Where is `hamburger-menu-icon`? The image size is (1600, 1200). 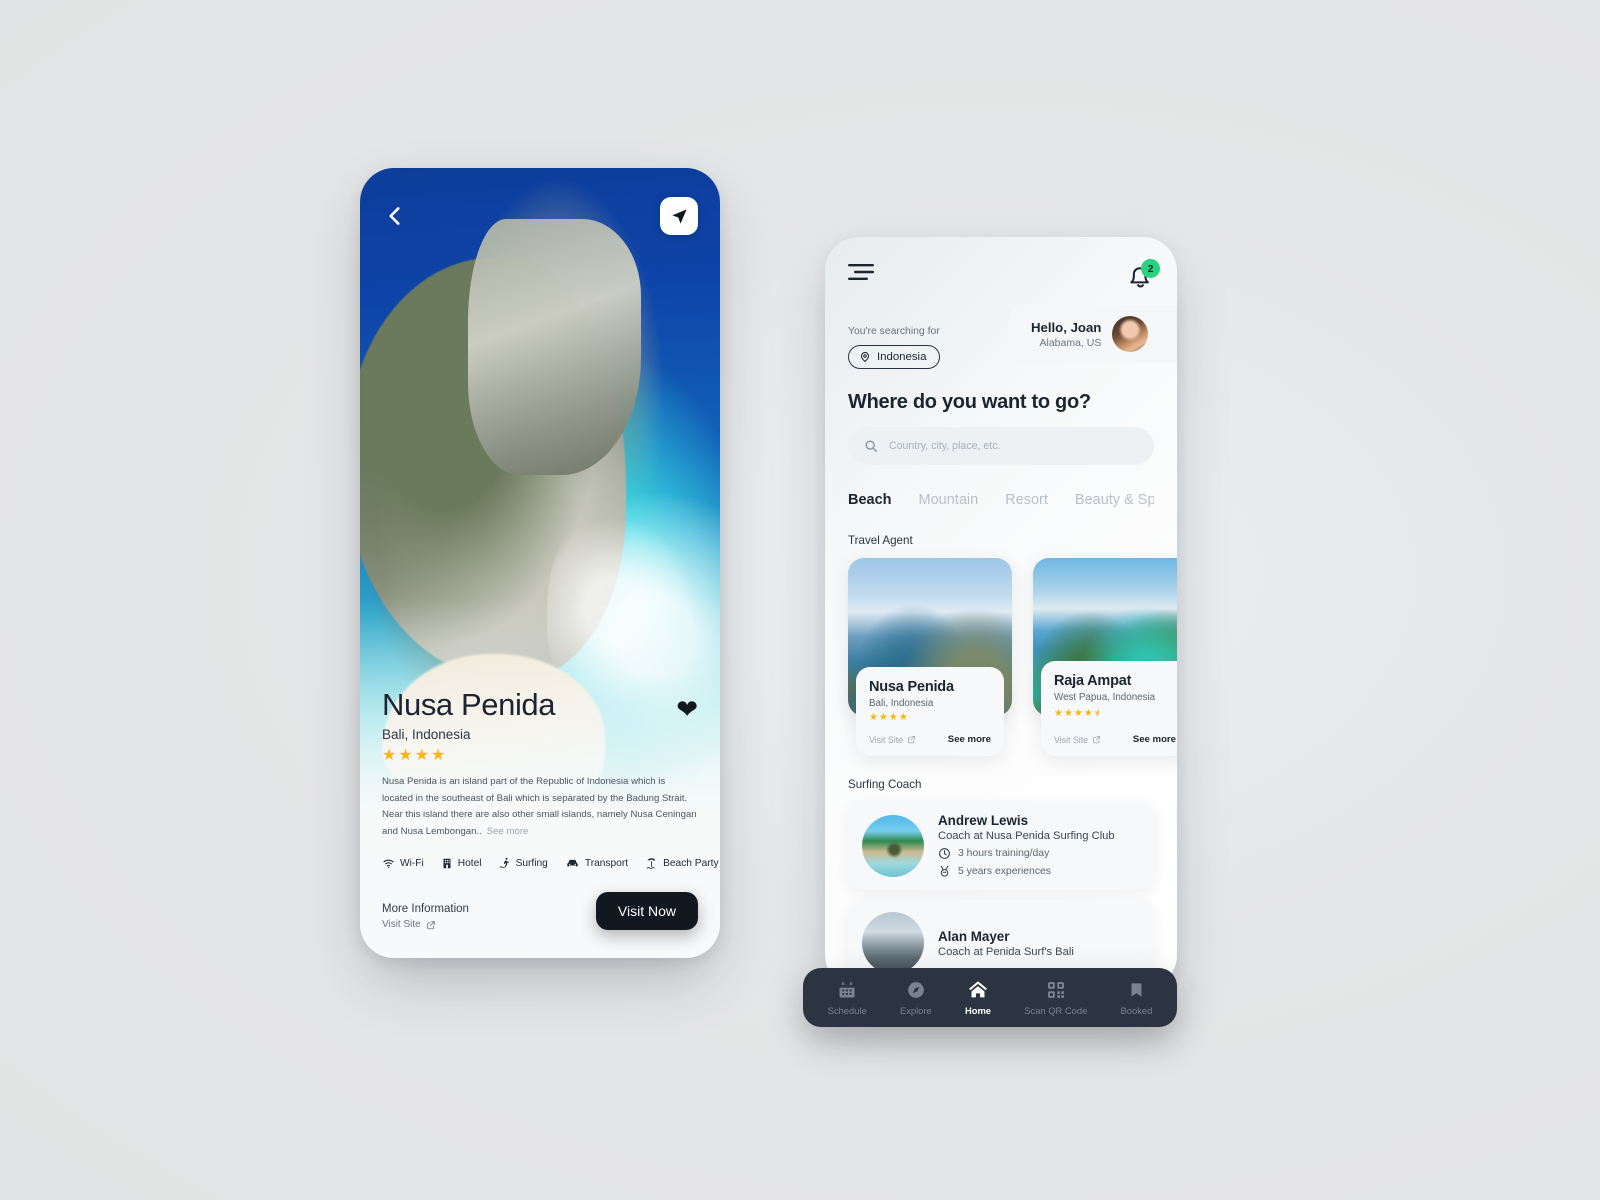 hamburger-menu-icon is located at coordinates (861, 272).